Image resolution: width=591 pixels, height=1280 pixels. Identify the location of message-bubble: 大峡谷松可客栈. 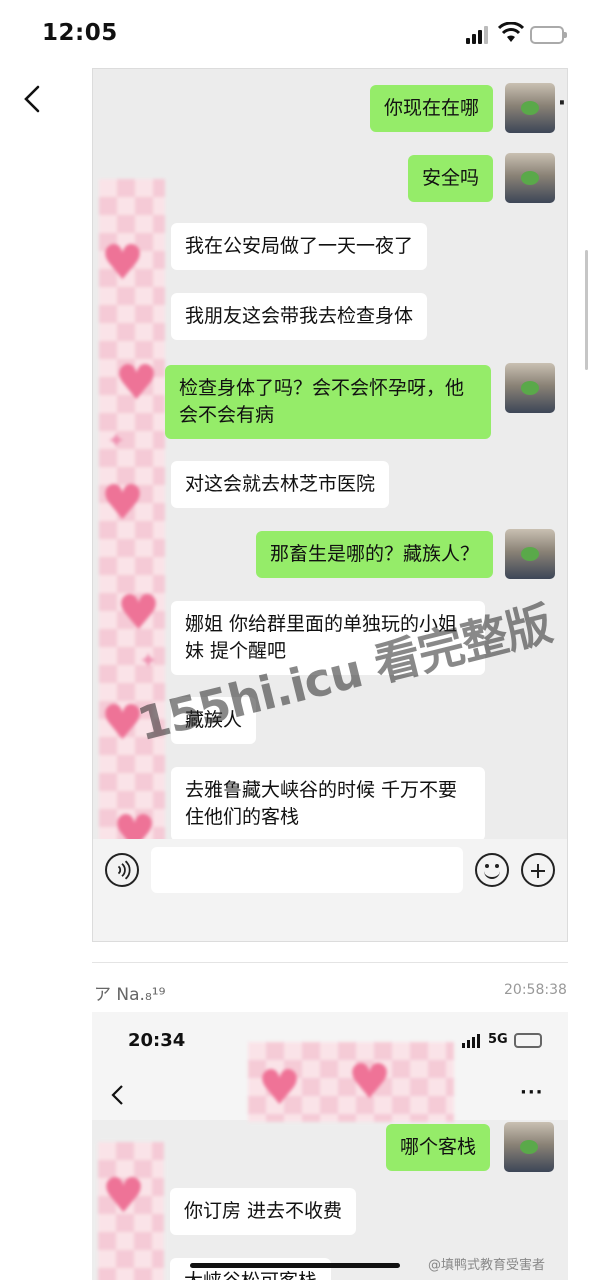
(251, 1269).